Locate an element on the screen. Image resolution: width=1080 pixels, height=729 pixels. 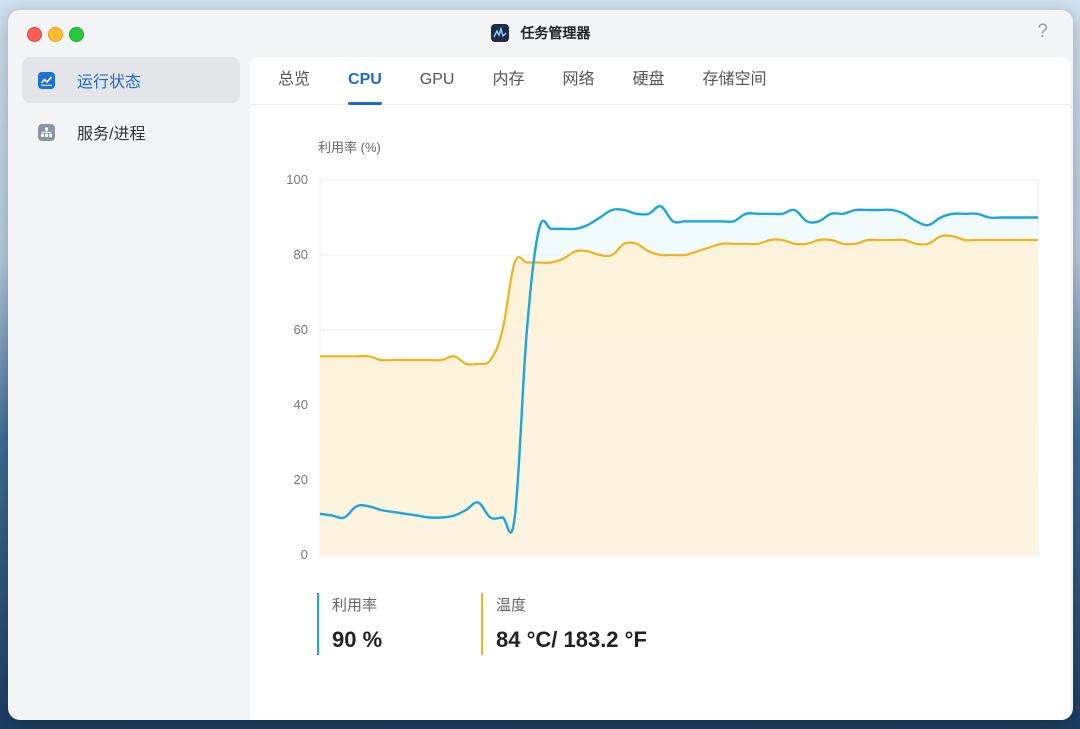
window-title: 任务管理器 is located at coordinates (540, 33).